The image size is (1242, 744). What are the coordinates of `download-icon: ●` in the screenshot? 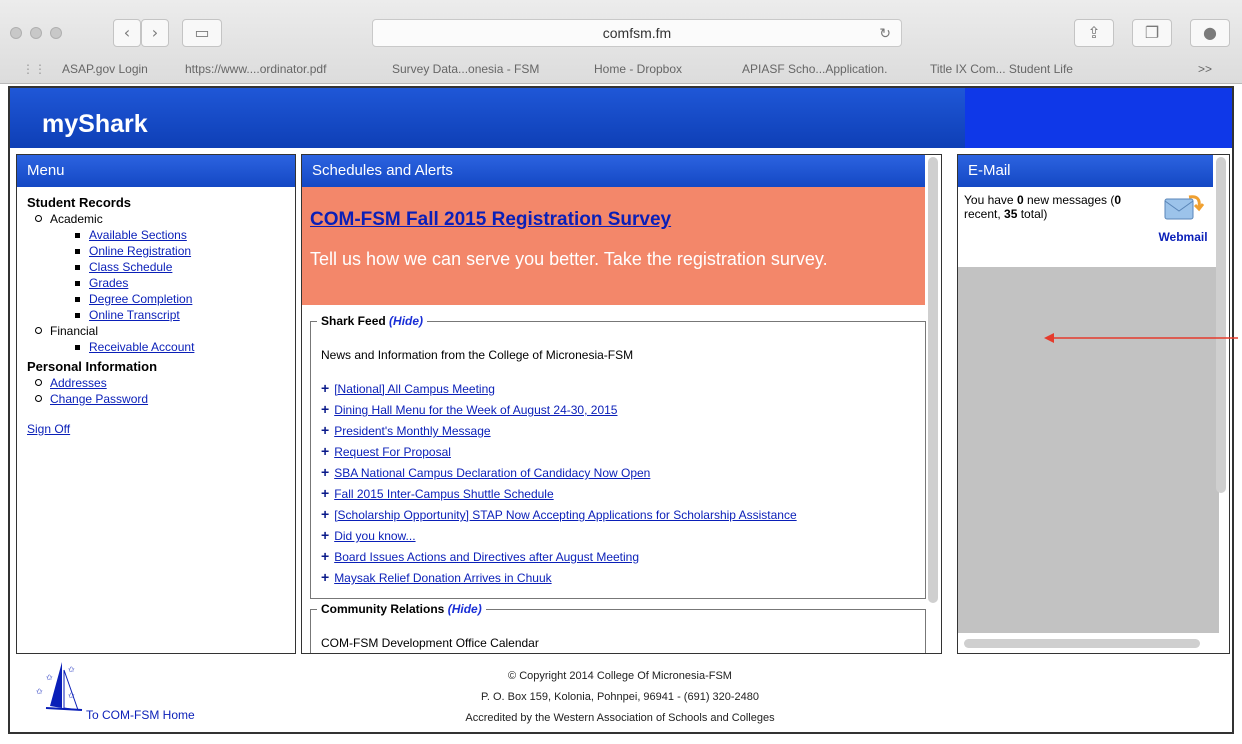 It's located at (1210, 32).